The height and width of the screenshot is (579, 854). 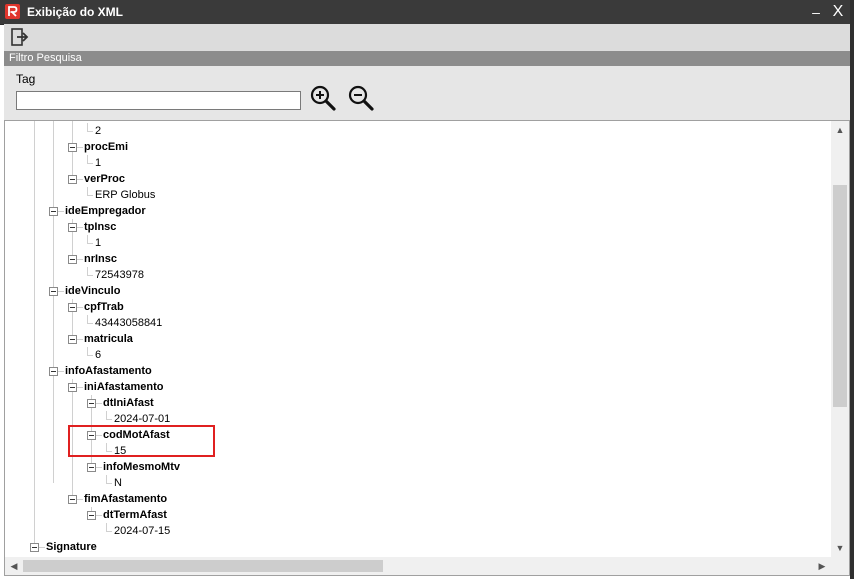 What do you see at coordinates (128, 403) in the screenshot?
I see `tree-node-element: dtIniAfast` at bounding box center [128, 403].